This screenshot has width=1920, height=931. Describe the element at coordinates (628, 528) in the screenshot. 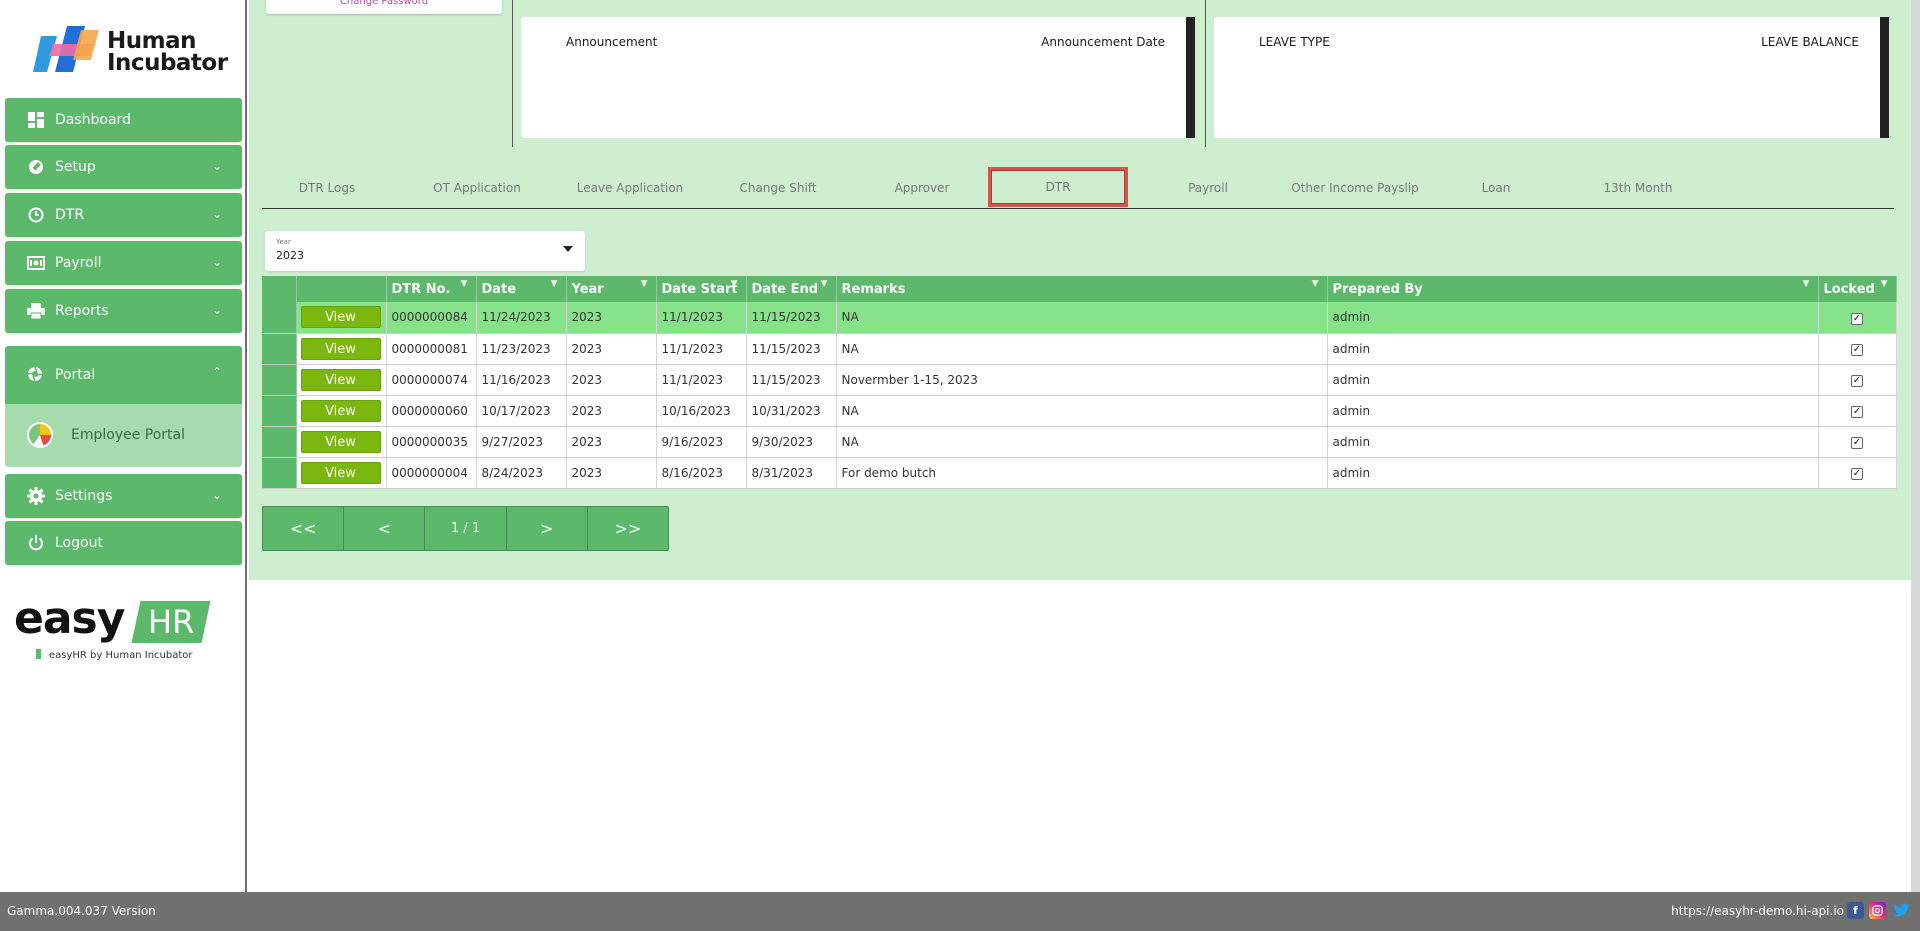

I see `last-page-button: >>` at that location.